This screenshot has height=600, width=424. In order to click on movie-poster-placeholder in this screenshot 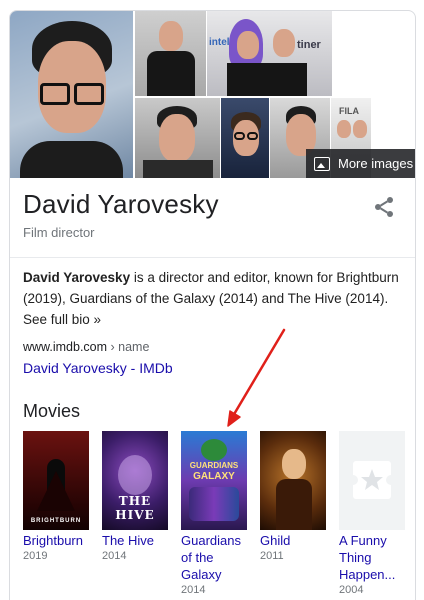, I will do `click(372, 480)`.